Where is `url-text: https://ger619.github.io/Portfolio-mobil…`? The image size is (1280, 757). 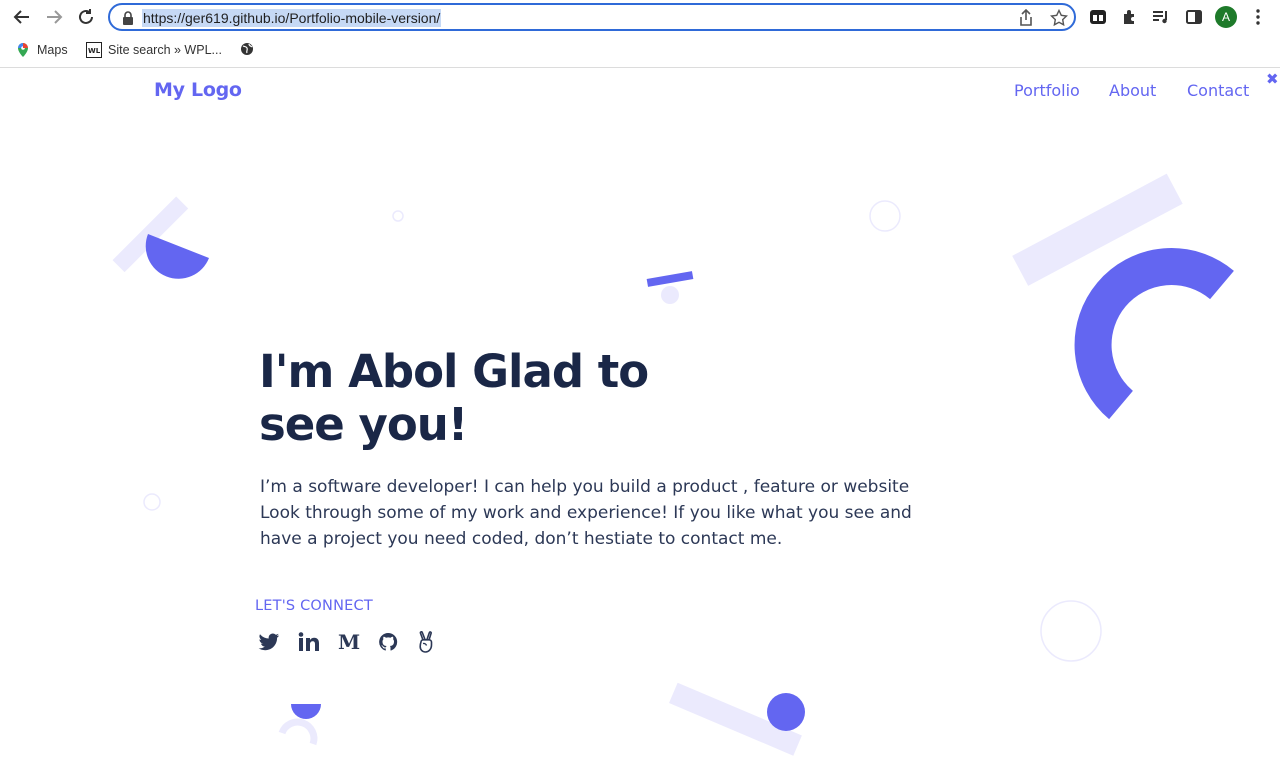
url-text: https://ger619.github.io/Portfolio-mobil… is located at coordinates (292, 18).